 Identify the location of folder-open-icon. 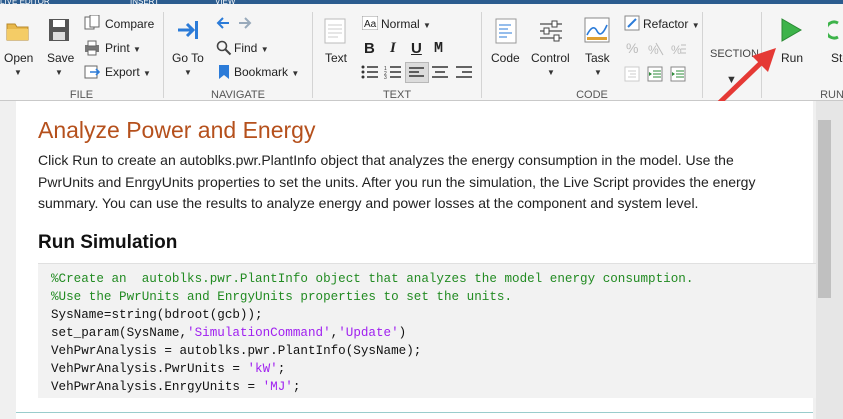
(18, 32).